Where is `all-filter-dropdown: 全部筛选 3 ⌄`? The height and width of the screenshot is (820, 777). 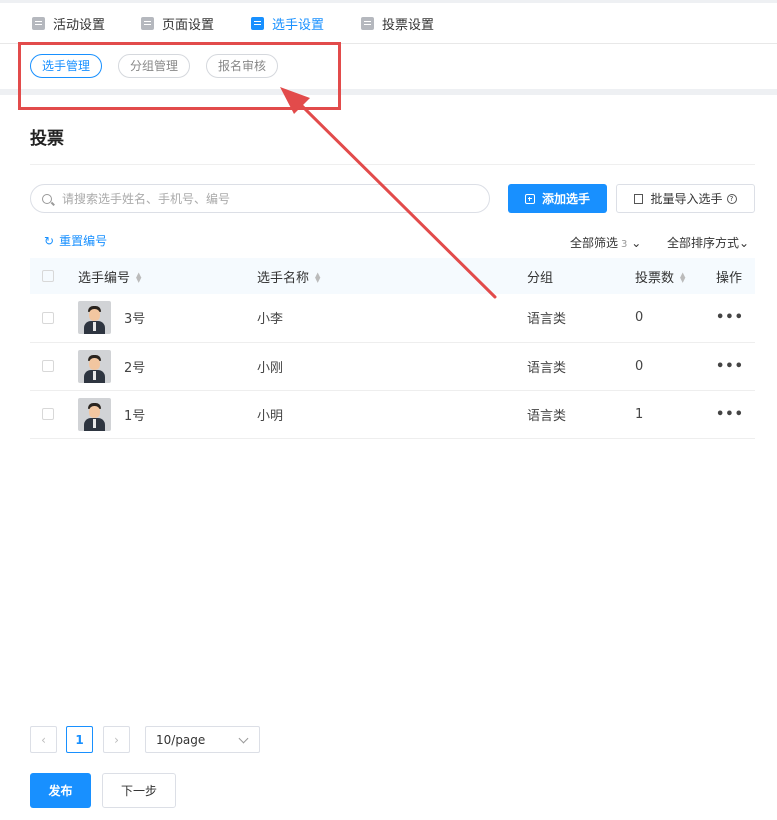
all-filter-dropdown: 全部筛选 3 ⌄ is located at coordinates (605, 242).